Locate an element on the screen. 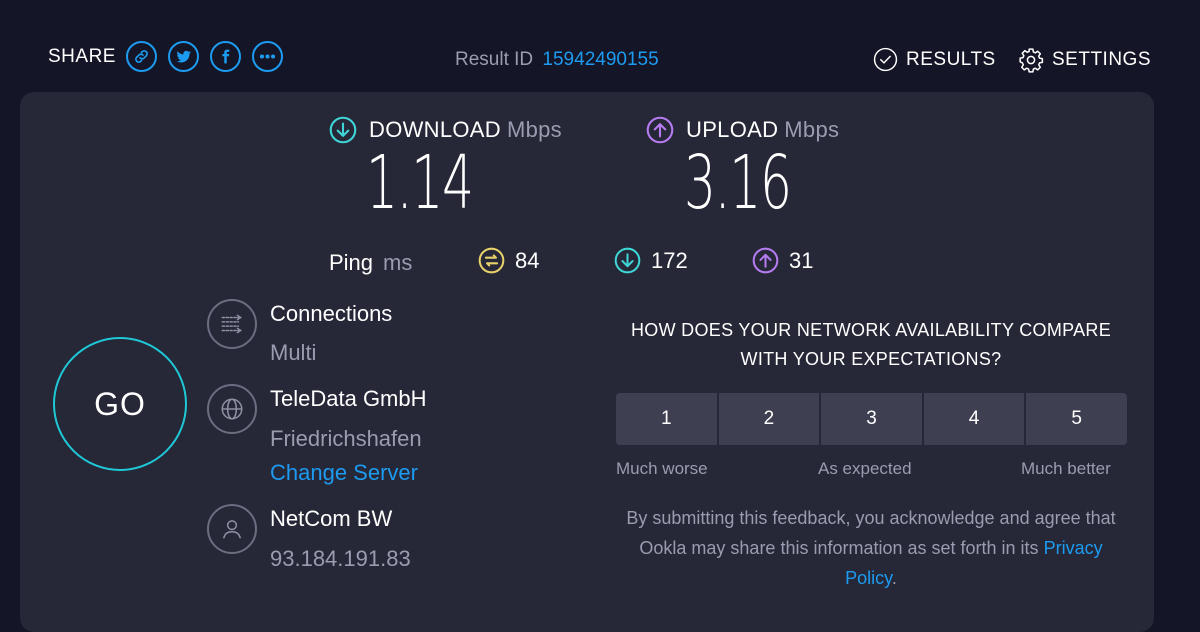 This screenshot has height=632, width=1200. ping-upload-value: 31 is located at coordinates (801, 260).